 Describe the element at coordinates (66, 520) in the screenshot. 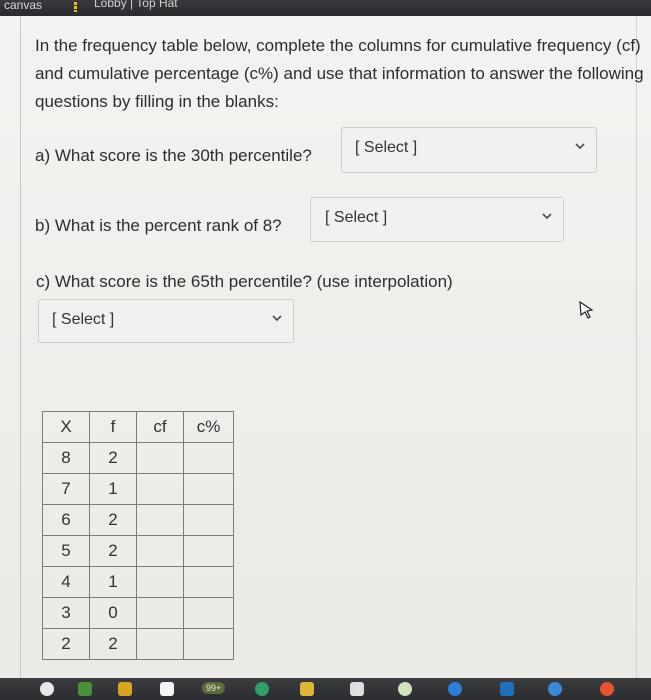

I see `cell-x: 6` at that location.